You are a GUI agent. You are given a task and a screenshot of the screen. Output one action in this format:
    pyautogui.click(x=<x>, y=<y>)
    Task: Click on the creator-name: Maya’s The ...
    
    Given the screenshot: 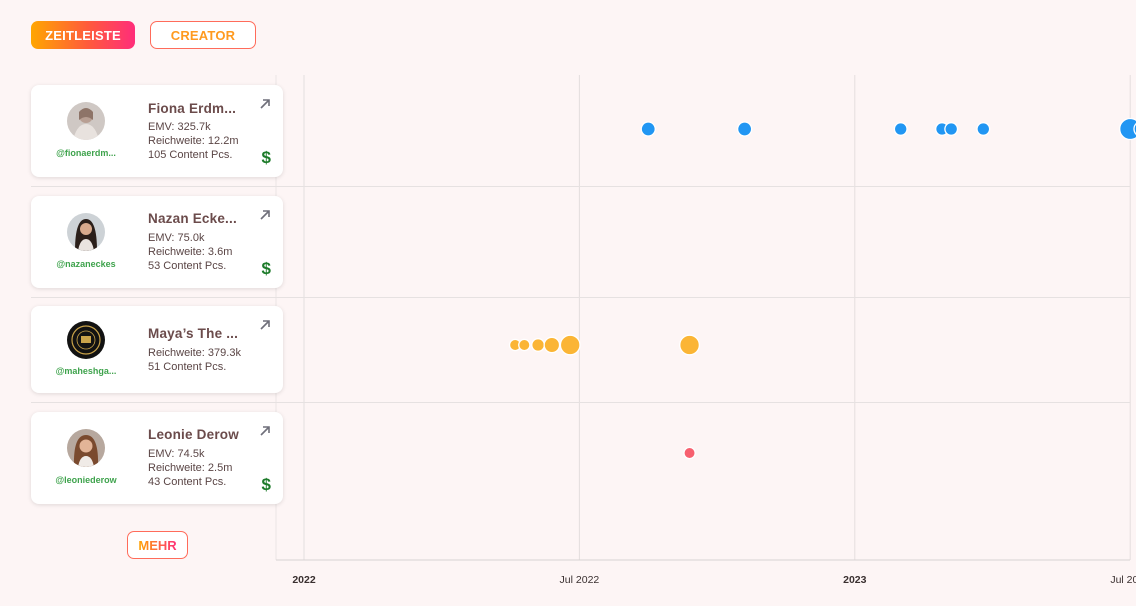 What is the action you would take?
    pyautogui.click(x=193, y=333)
    